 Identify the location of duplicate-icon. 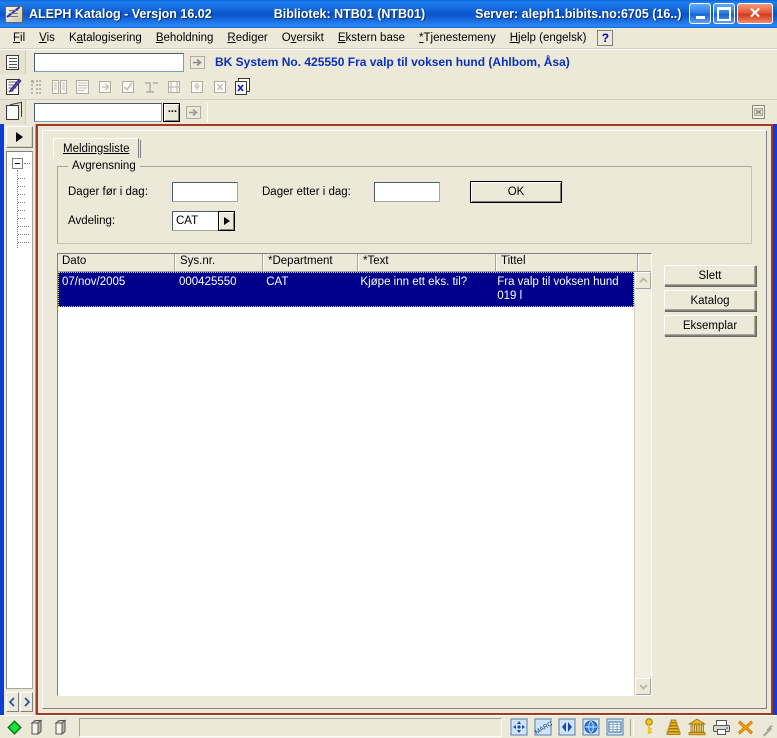
(174, 86).